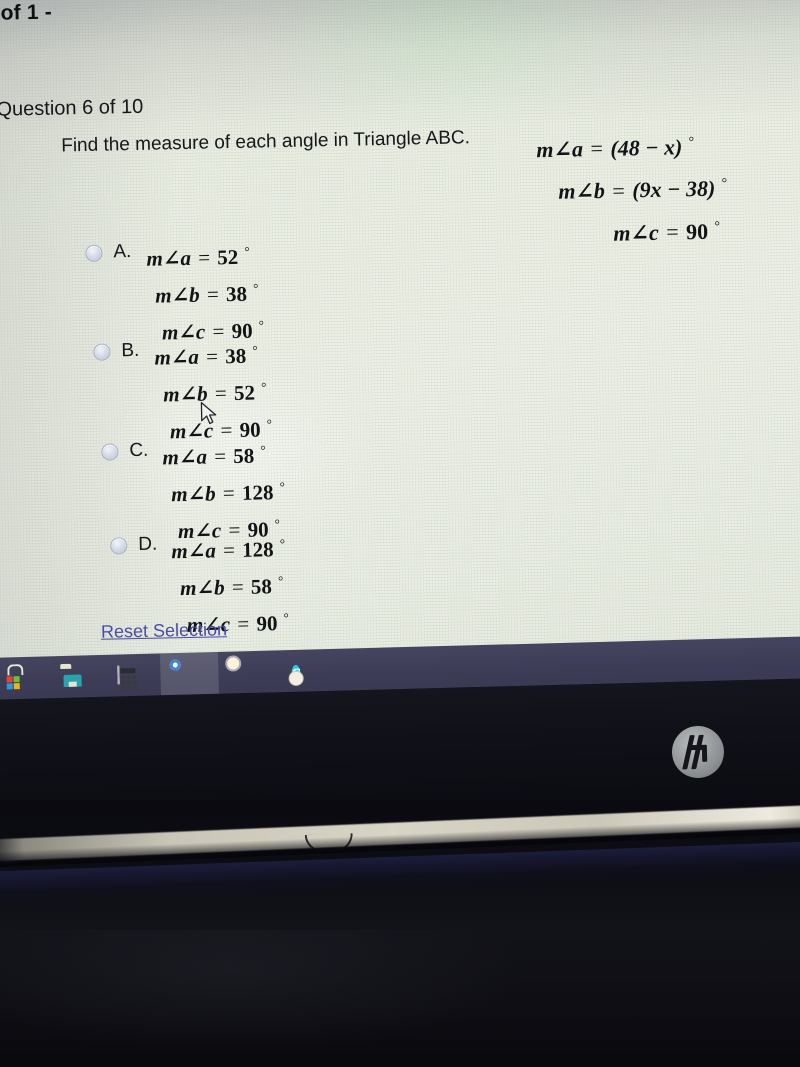 This screenshot has width=800, height=1067. Describe the element at coordinates (282, 544) in the screenshot. I see `choice-d-1-degree: °` at that location.